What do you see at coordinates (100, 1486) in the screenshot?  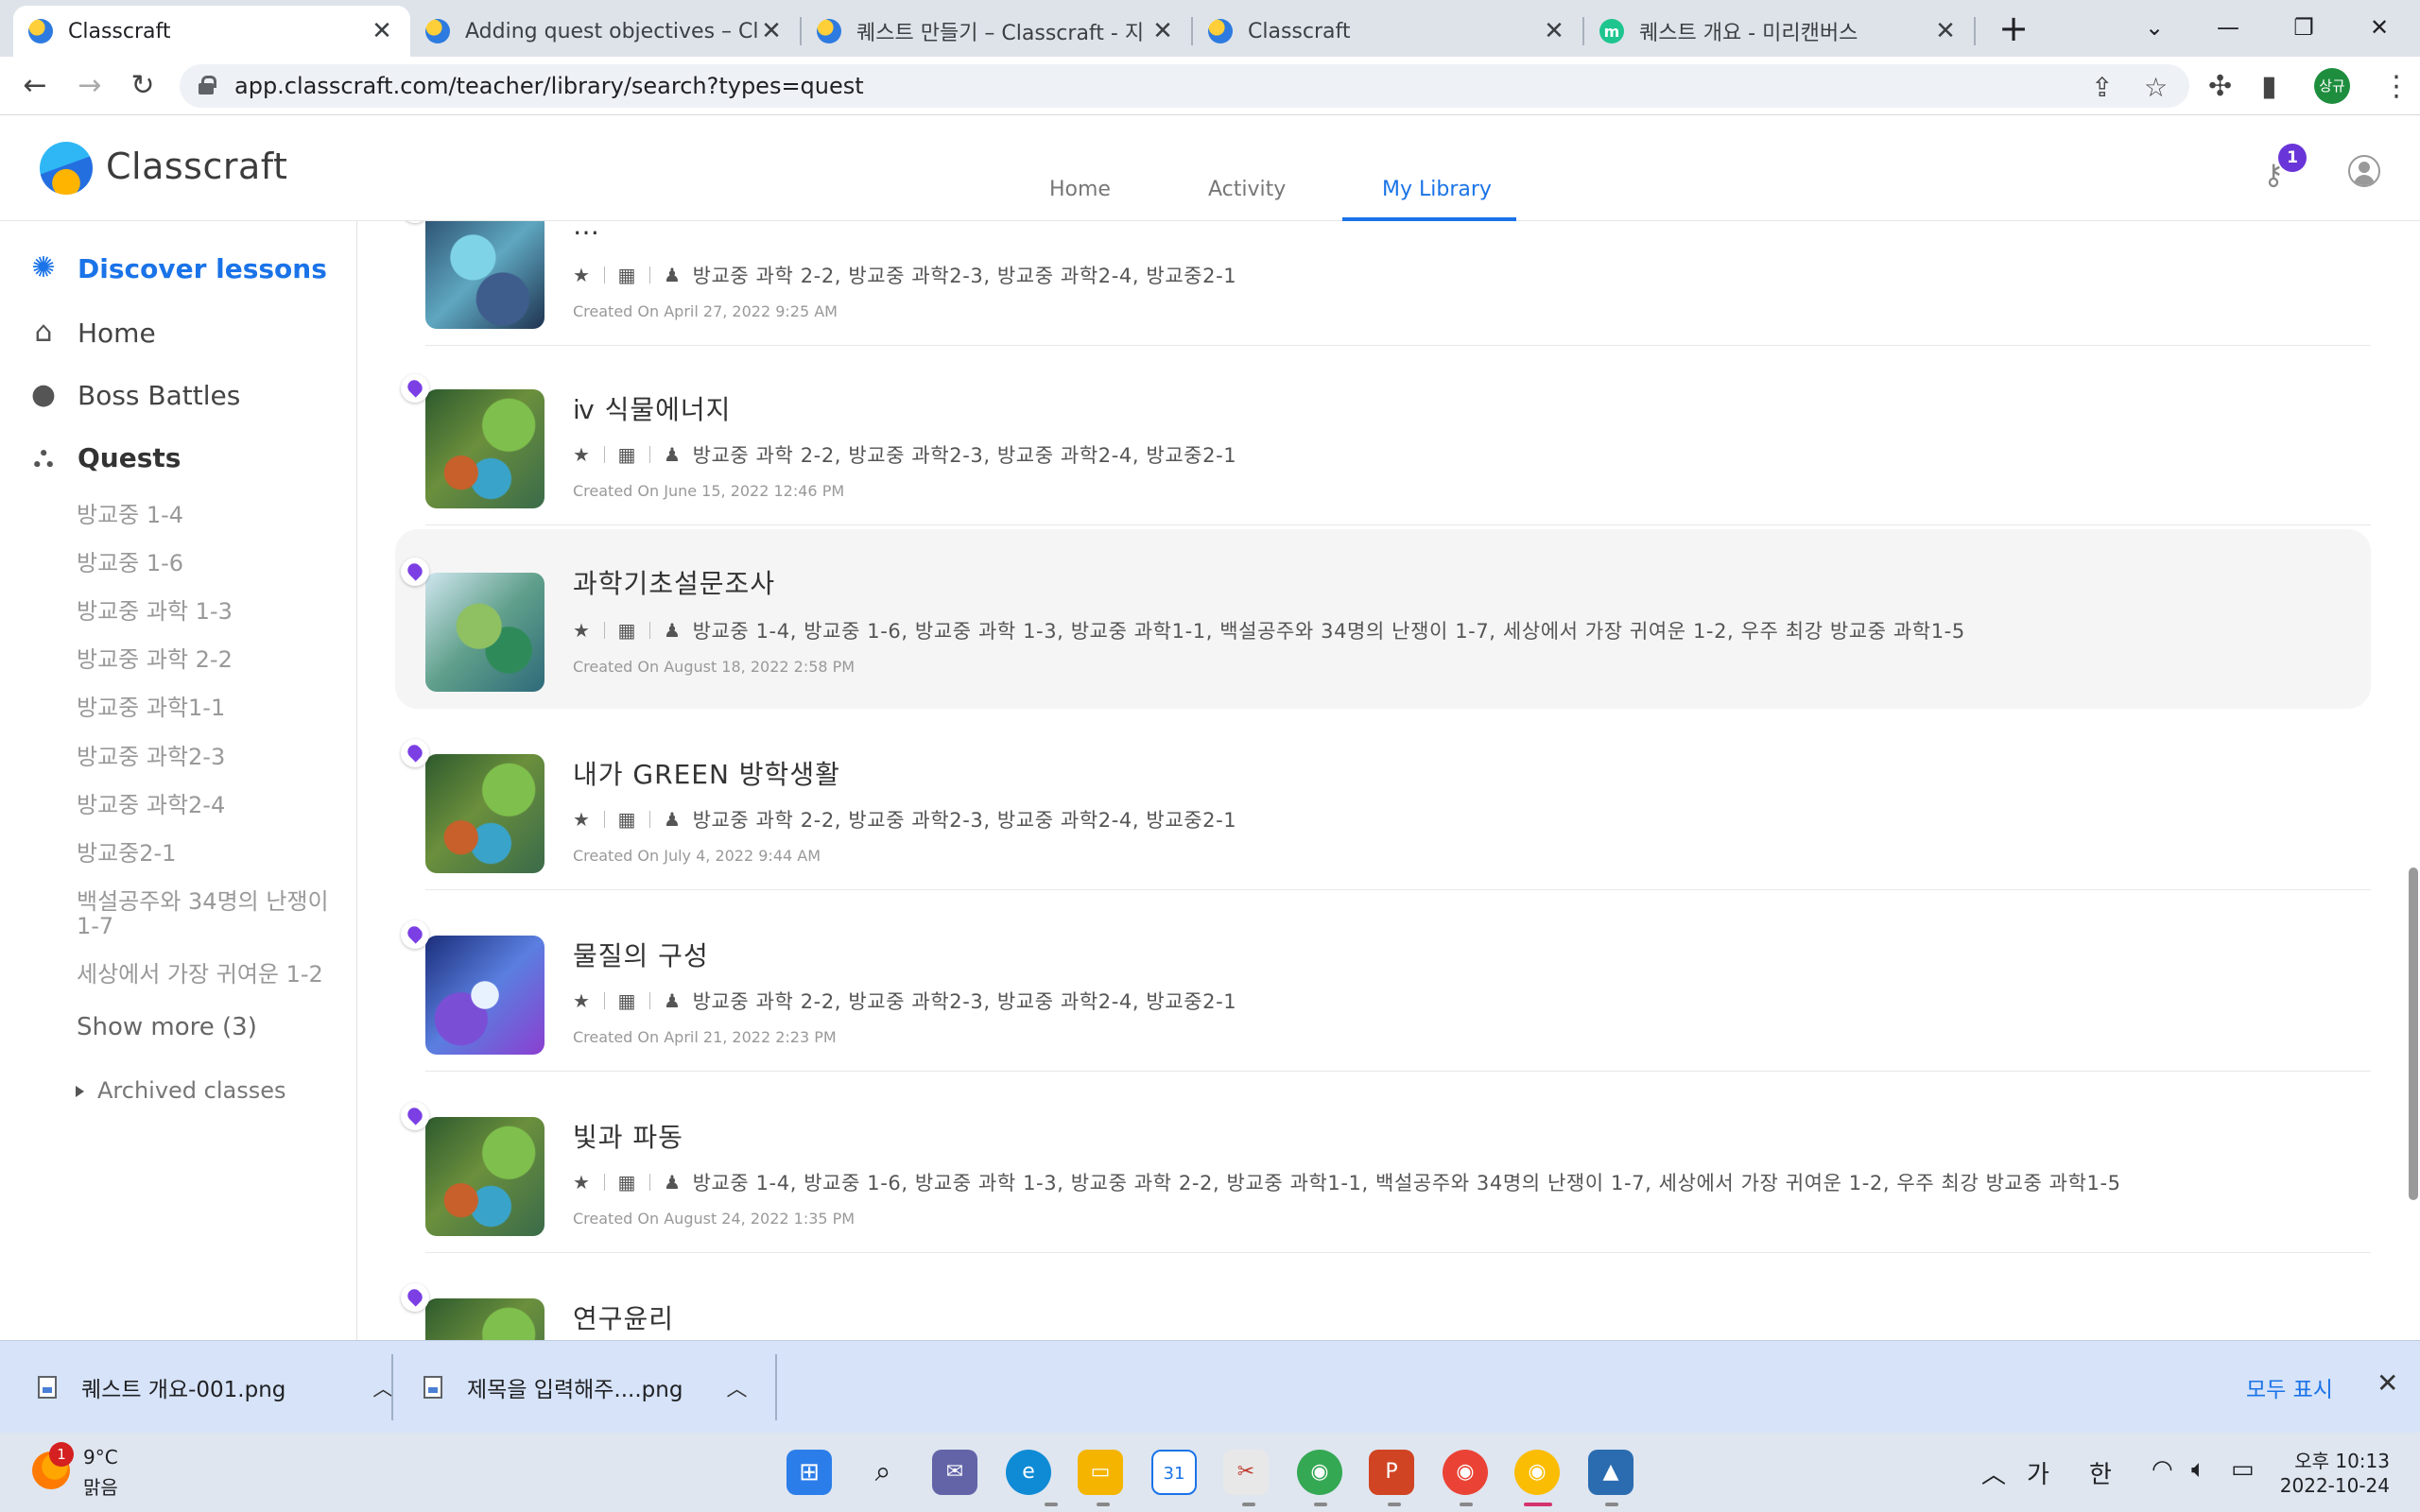 I see `weather-condition: 맑음` at bounding box center [100, 1486].